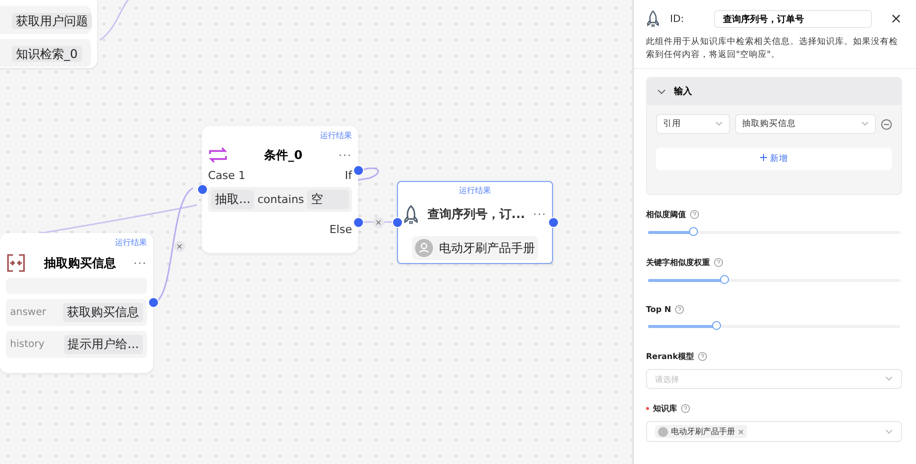 This screenshot has width=916, height=464. I want to click on if-output-port, so click(358, 170).